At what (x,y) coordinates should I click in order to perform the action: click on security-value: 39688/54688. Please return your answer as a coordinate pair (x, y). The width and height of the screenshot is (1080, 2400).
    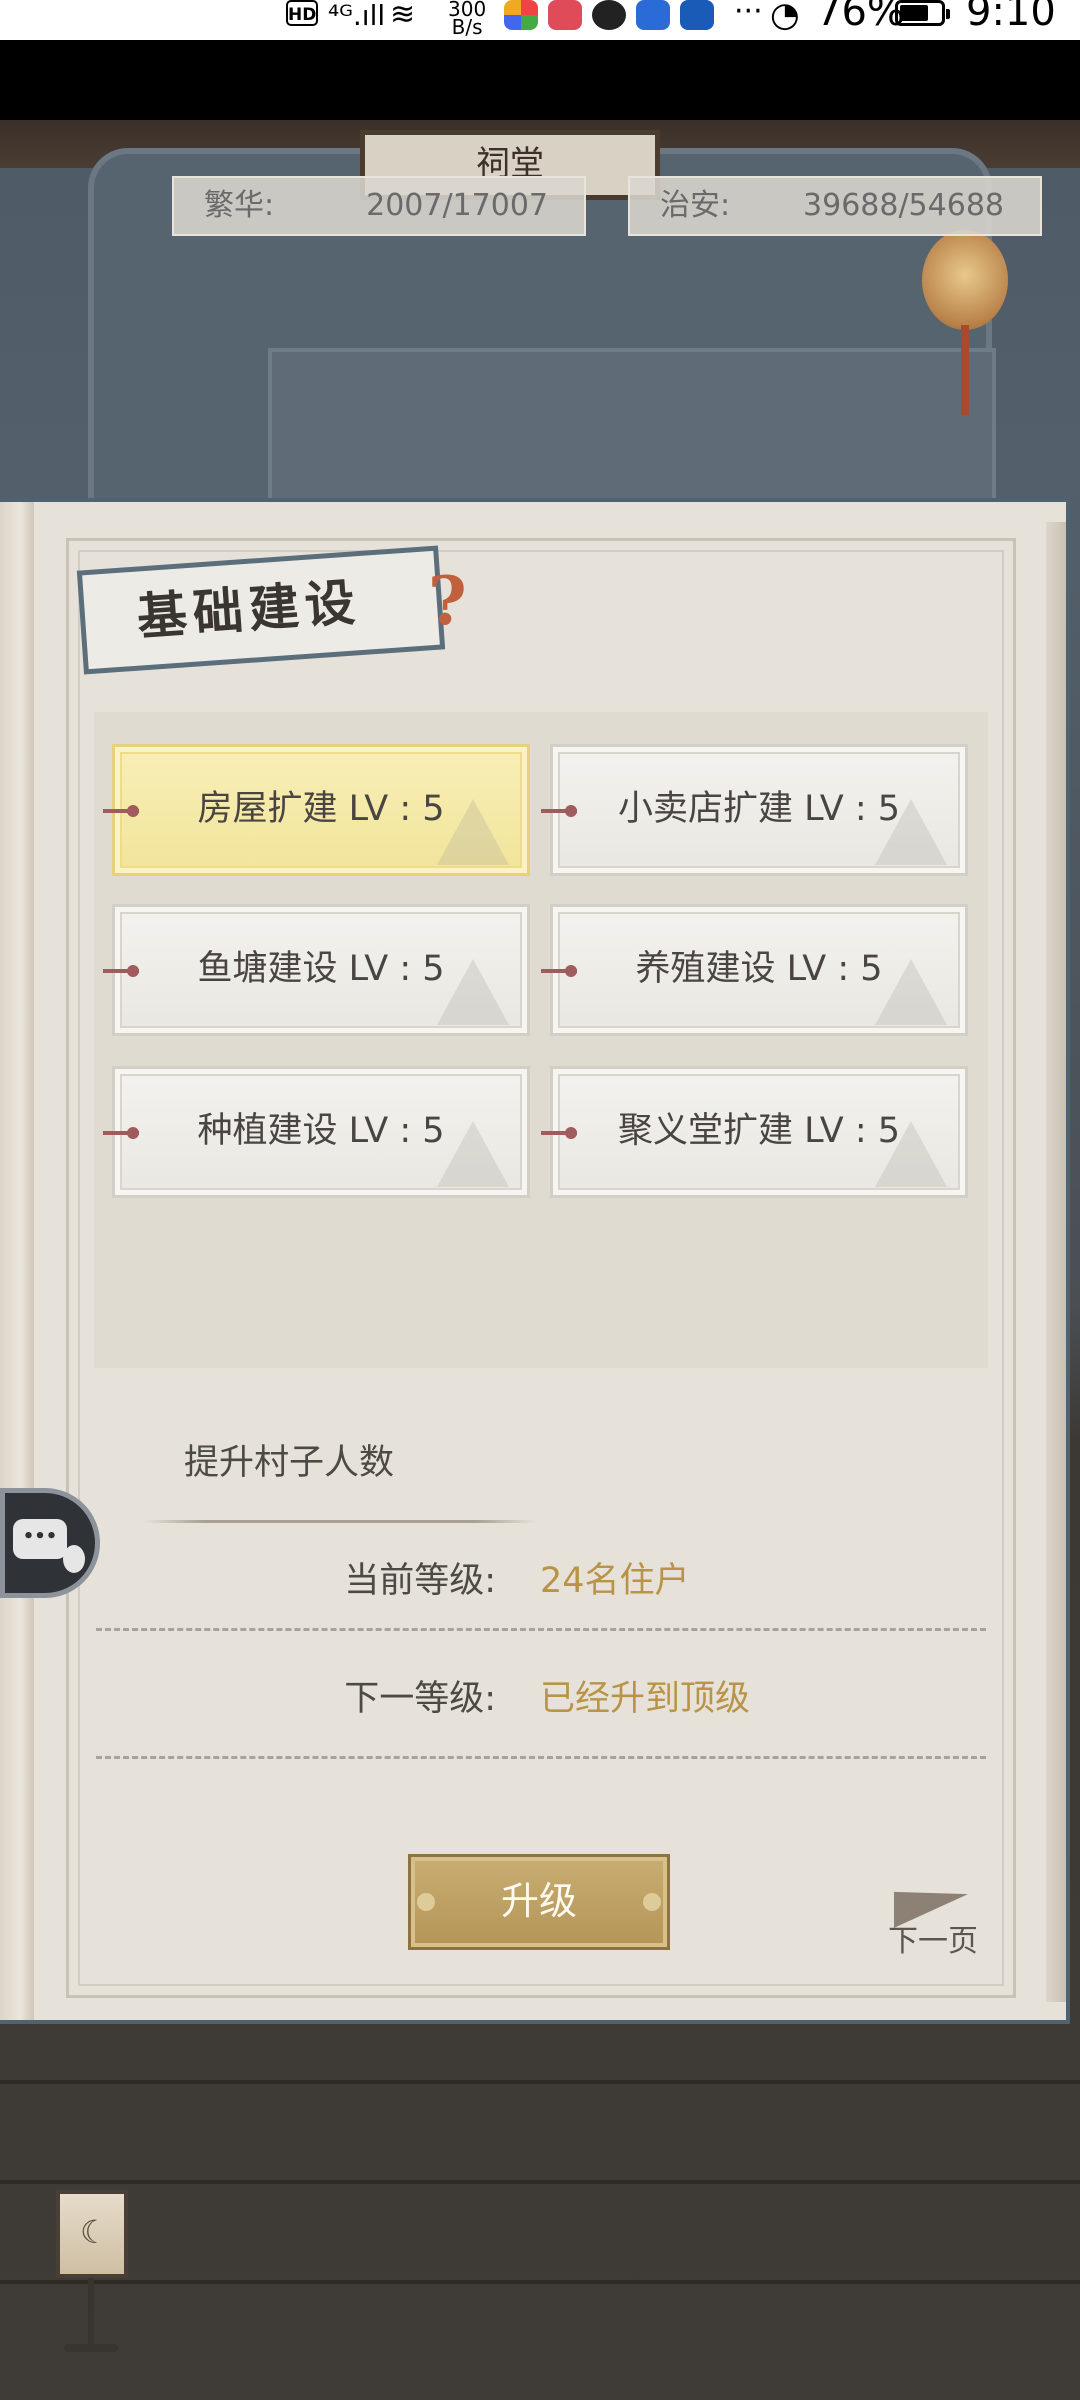
    Looking at the image, I should click on (903, 205).